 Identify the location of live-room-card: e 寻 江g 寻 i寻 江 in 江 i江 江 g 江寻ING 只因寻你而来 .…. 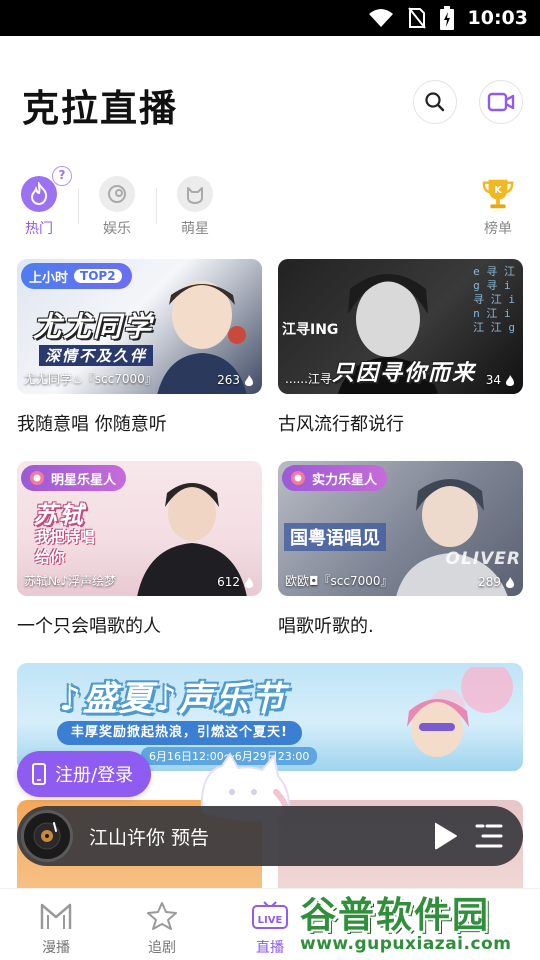
(400, 347).